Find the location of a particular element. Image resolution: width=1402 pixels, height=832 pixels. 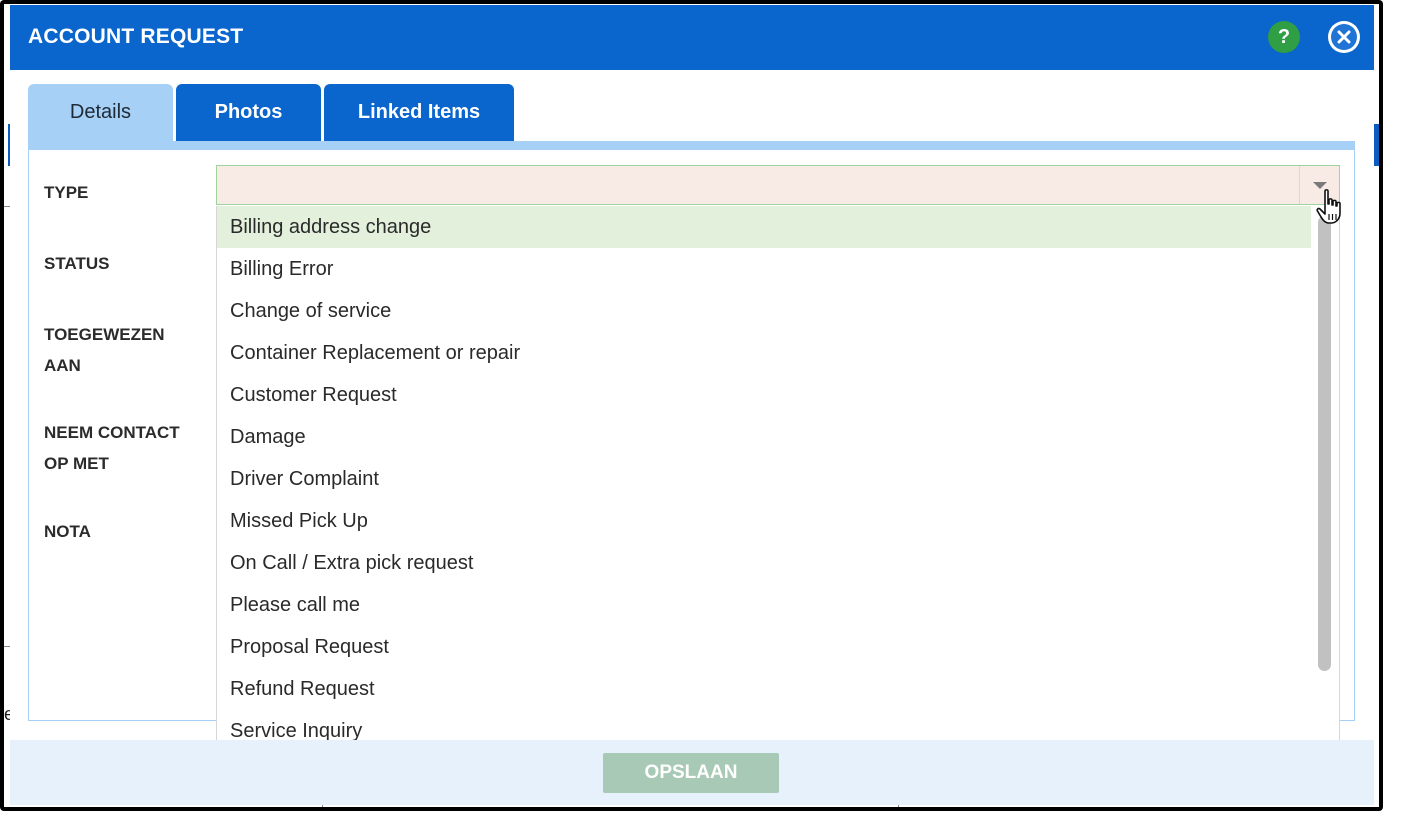

hand-pointer-icon is located at coordinates (1328, 206).